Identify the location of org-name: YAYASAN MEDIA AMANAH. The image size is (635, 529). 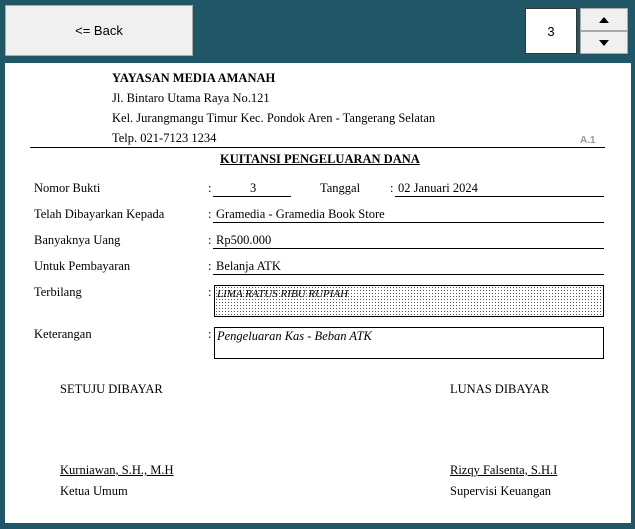
(194, 78).